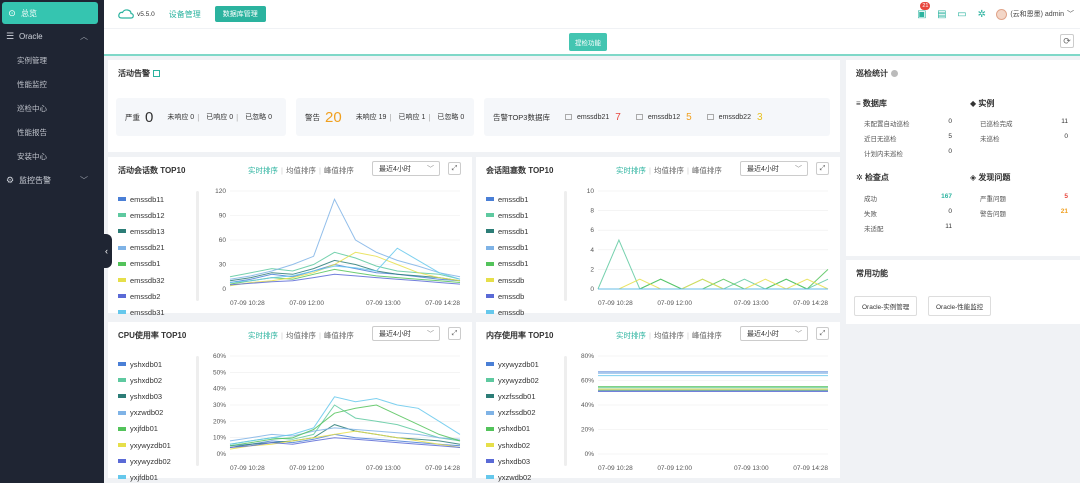  I want to click on y-tick-label: 80%, so click(587, 356).